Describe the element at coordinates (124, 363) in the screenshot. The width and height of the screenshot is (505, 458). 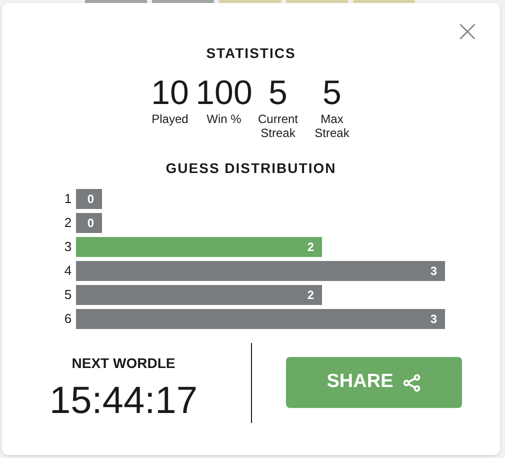
I see `section-title: NEXT WORDLE` at that location.